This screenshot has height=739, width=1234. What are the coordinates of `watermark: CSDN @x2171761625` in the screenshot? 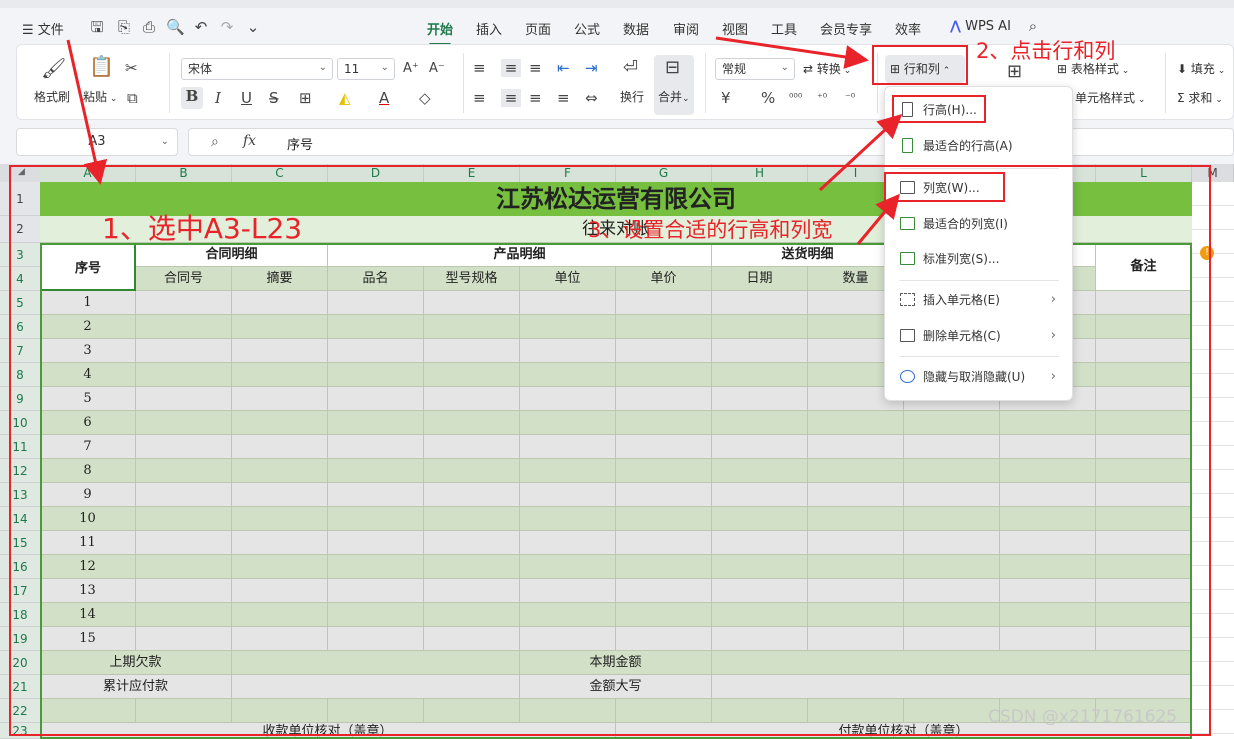 It's located at (1083, 717).